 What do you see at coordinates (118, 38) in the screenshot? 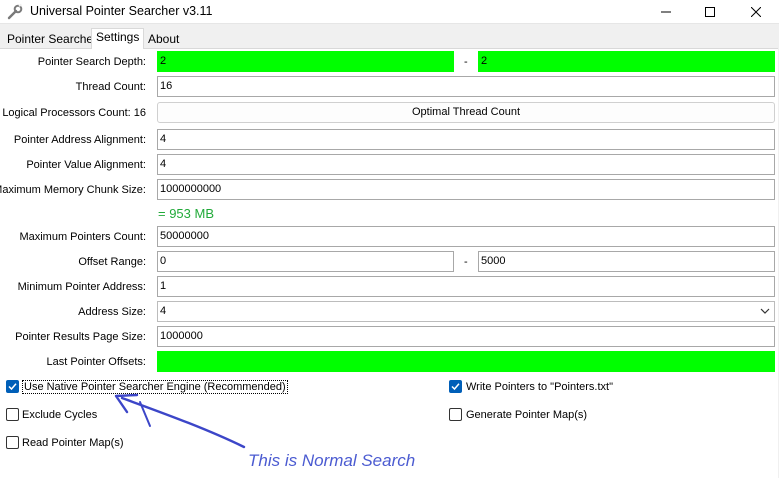
I see `tab-settings: Settings` at bounding box center [118, 38].